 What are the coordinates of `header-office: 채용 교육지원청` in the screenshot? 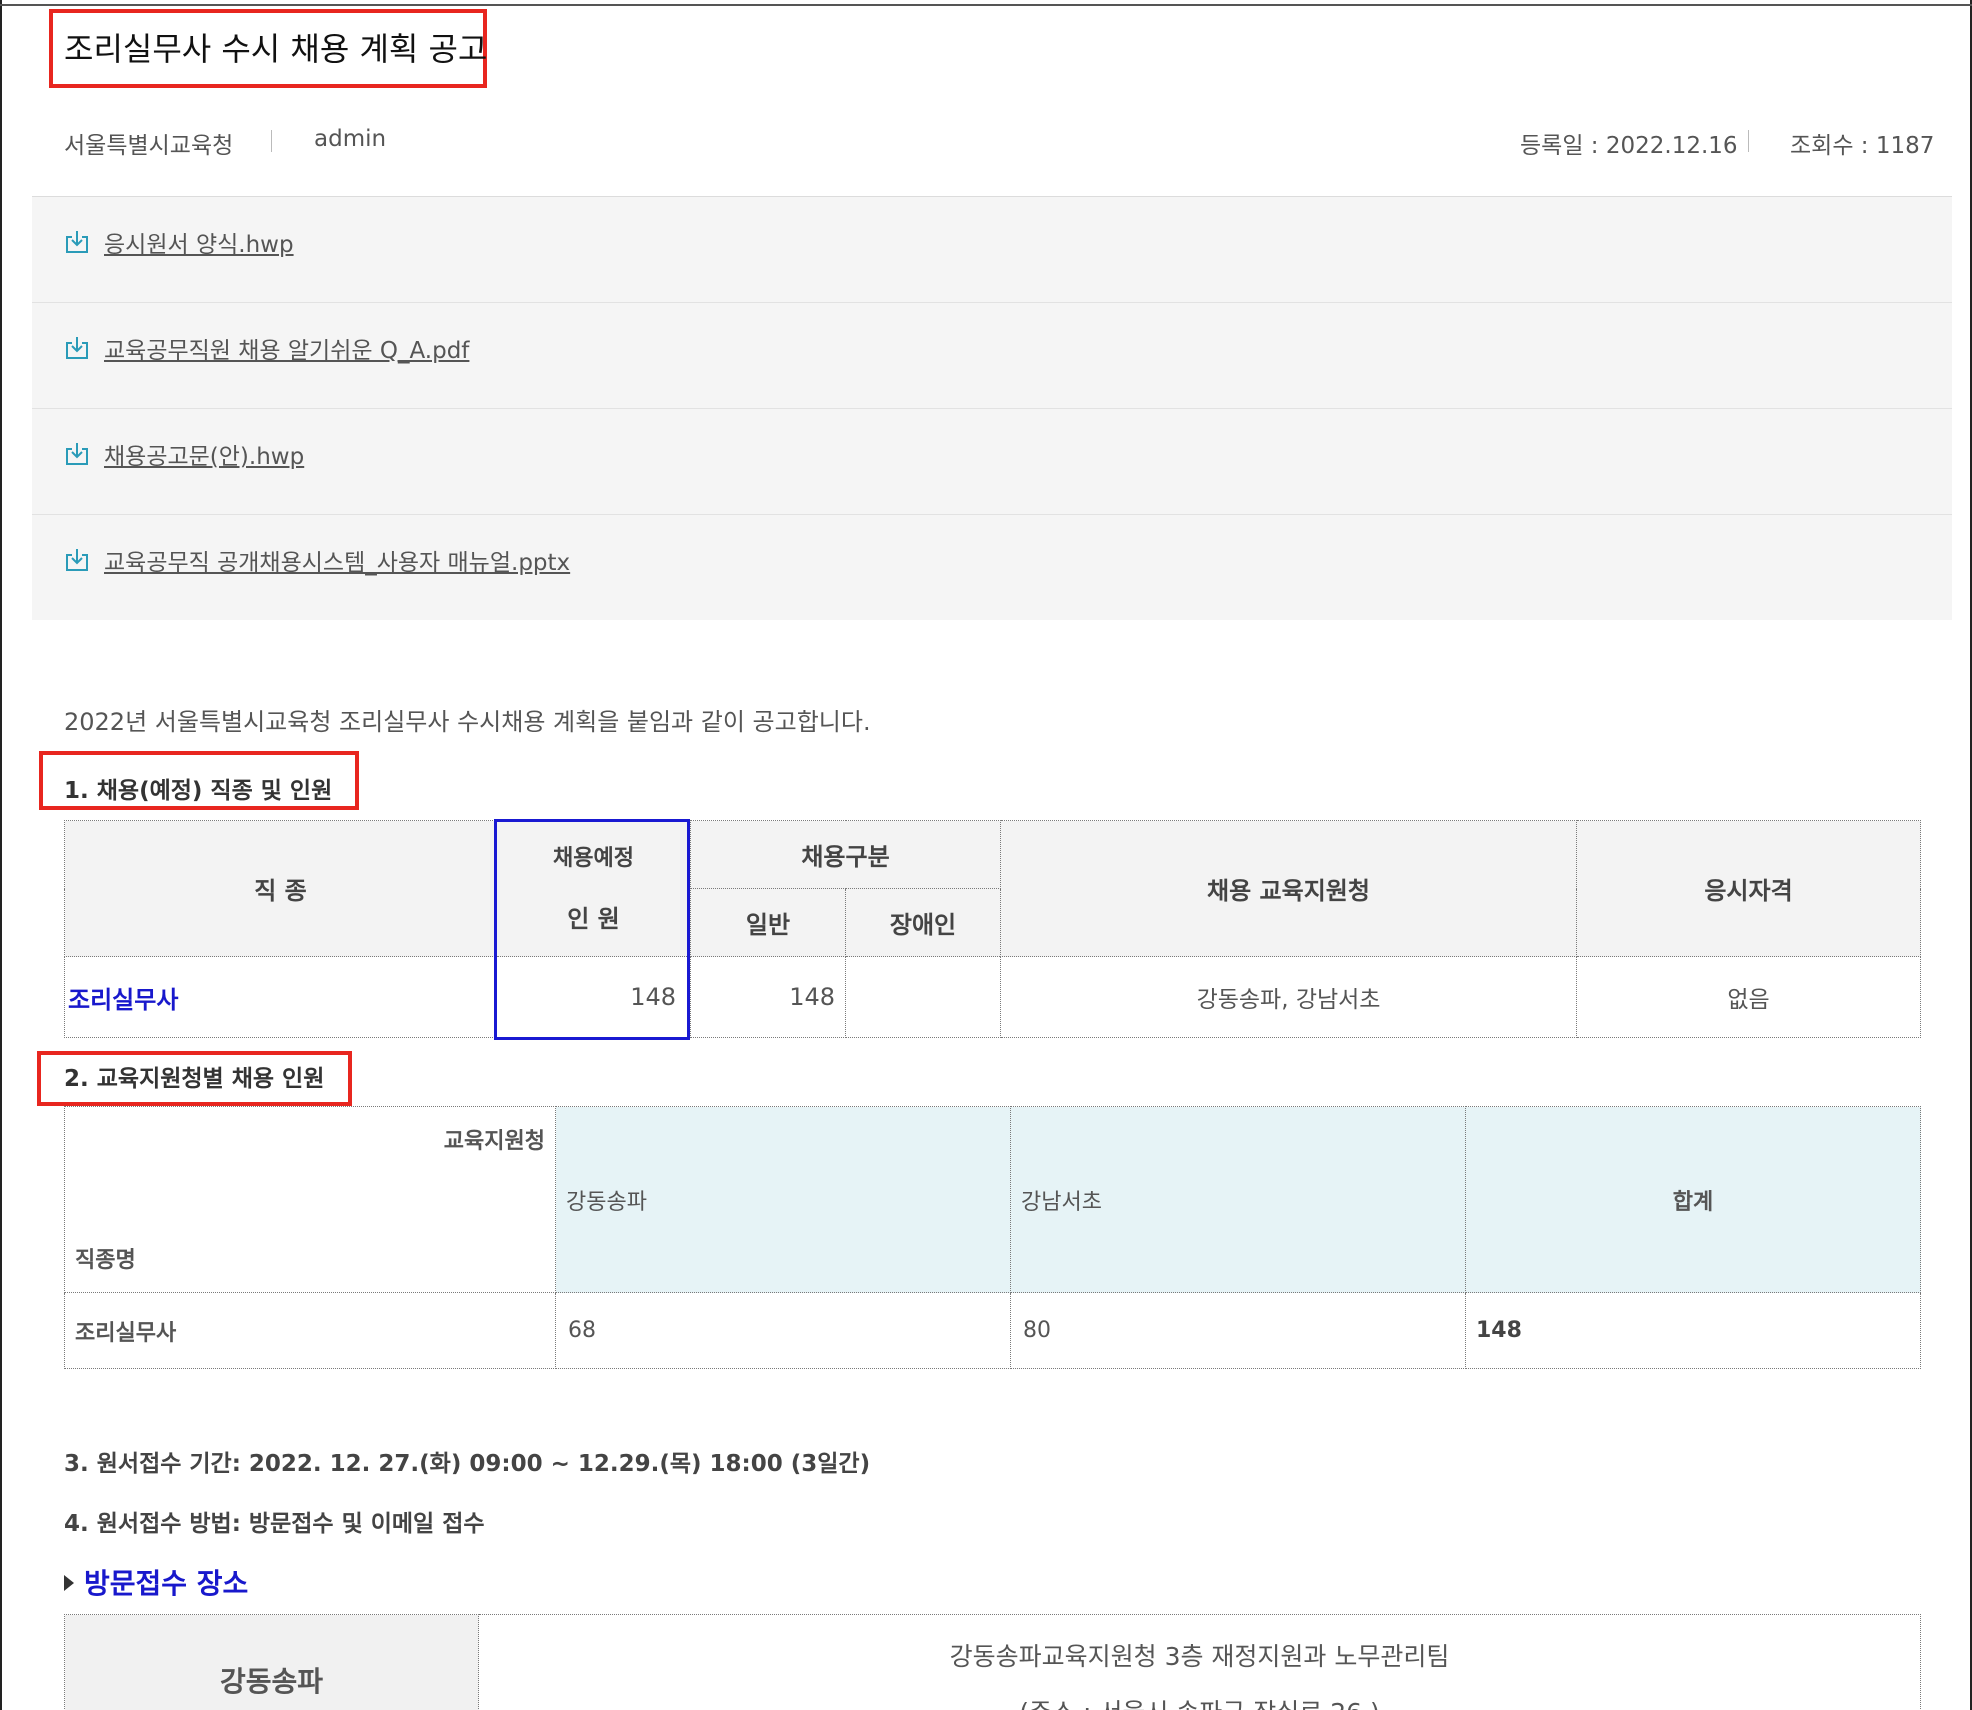 It's located at (1289, 888).